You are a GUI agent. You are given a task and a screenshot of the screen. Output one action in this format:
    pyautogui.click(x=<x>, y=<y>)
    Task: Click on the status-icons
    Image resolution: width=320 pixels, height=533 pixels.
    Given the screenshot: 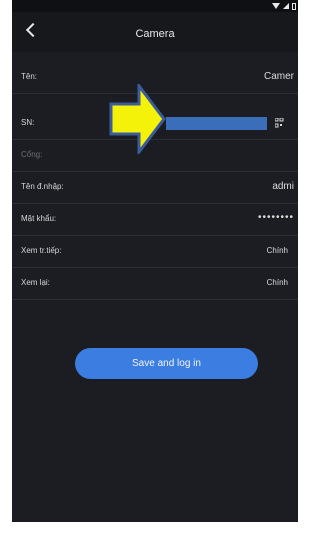 What is the action you would take?
    pyautogui.click(x=284, y=6)
    